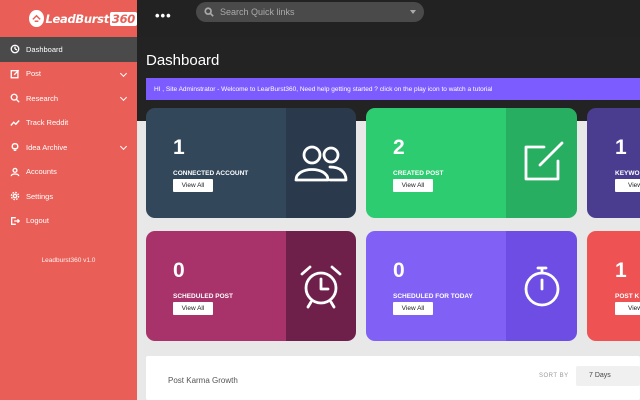 The width and height of the screenshot is (640, 400). I want to click on search-box, so click(310, 12).